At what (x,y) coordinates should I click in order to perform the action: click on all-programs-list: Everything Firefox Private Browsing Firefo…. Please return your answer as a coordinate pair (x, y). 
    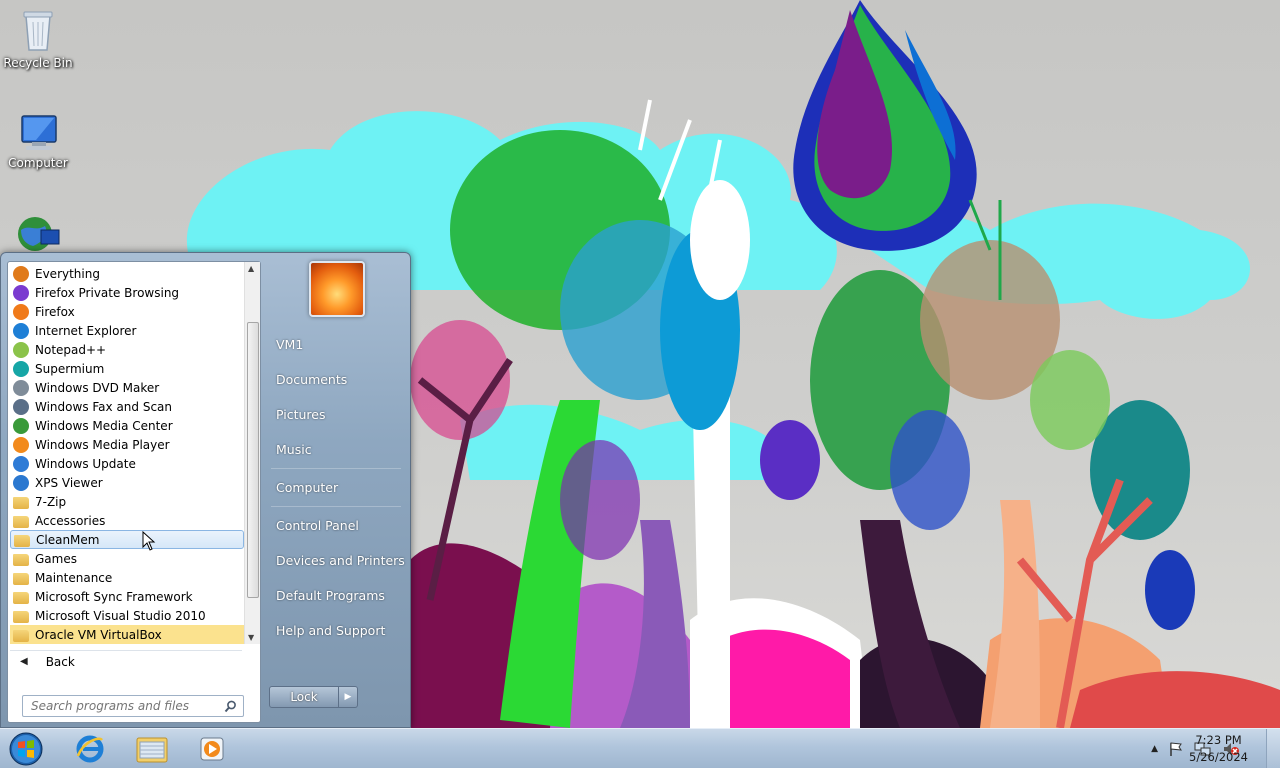
    Looking at the image, I should click on (127, 454).